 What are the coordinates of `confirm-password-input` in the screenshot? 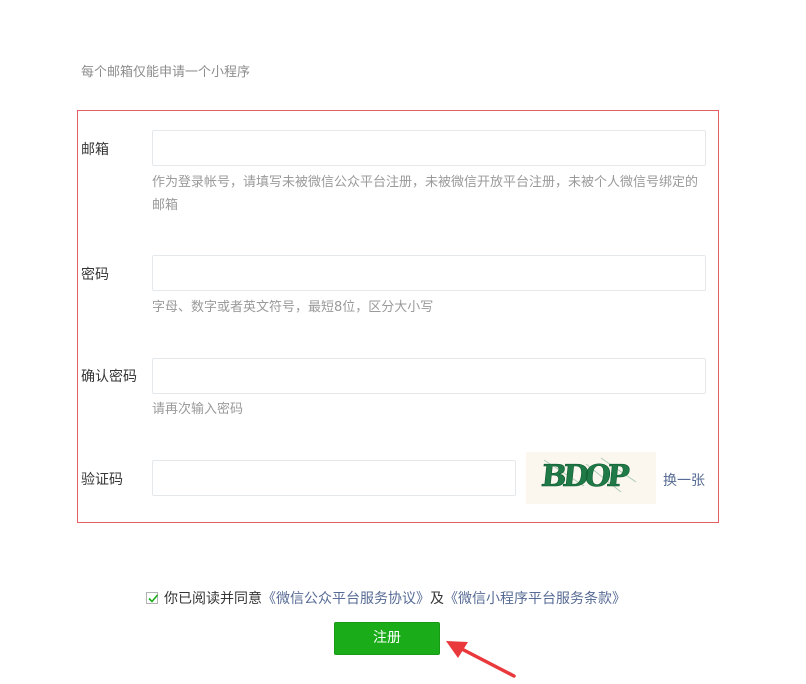 It's located at (429, 376).